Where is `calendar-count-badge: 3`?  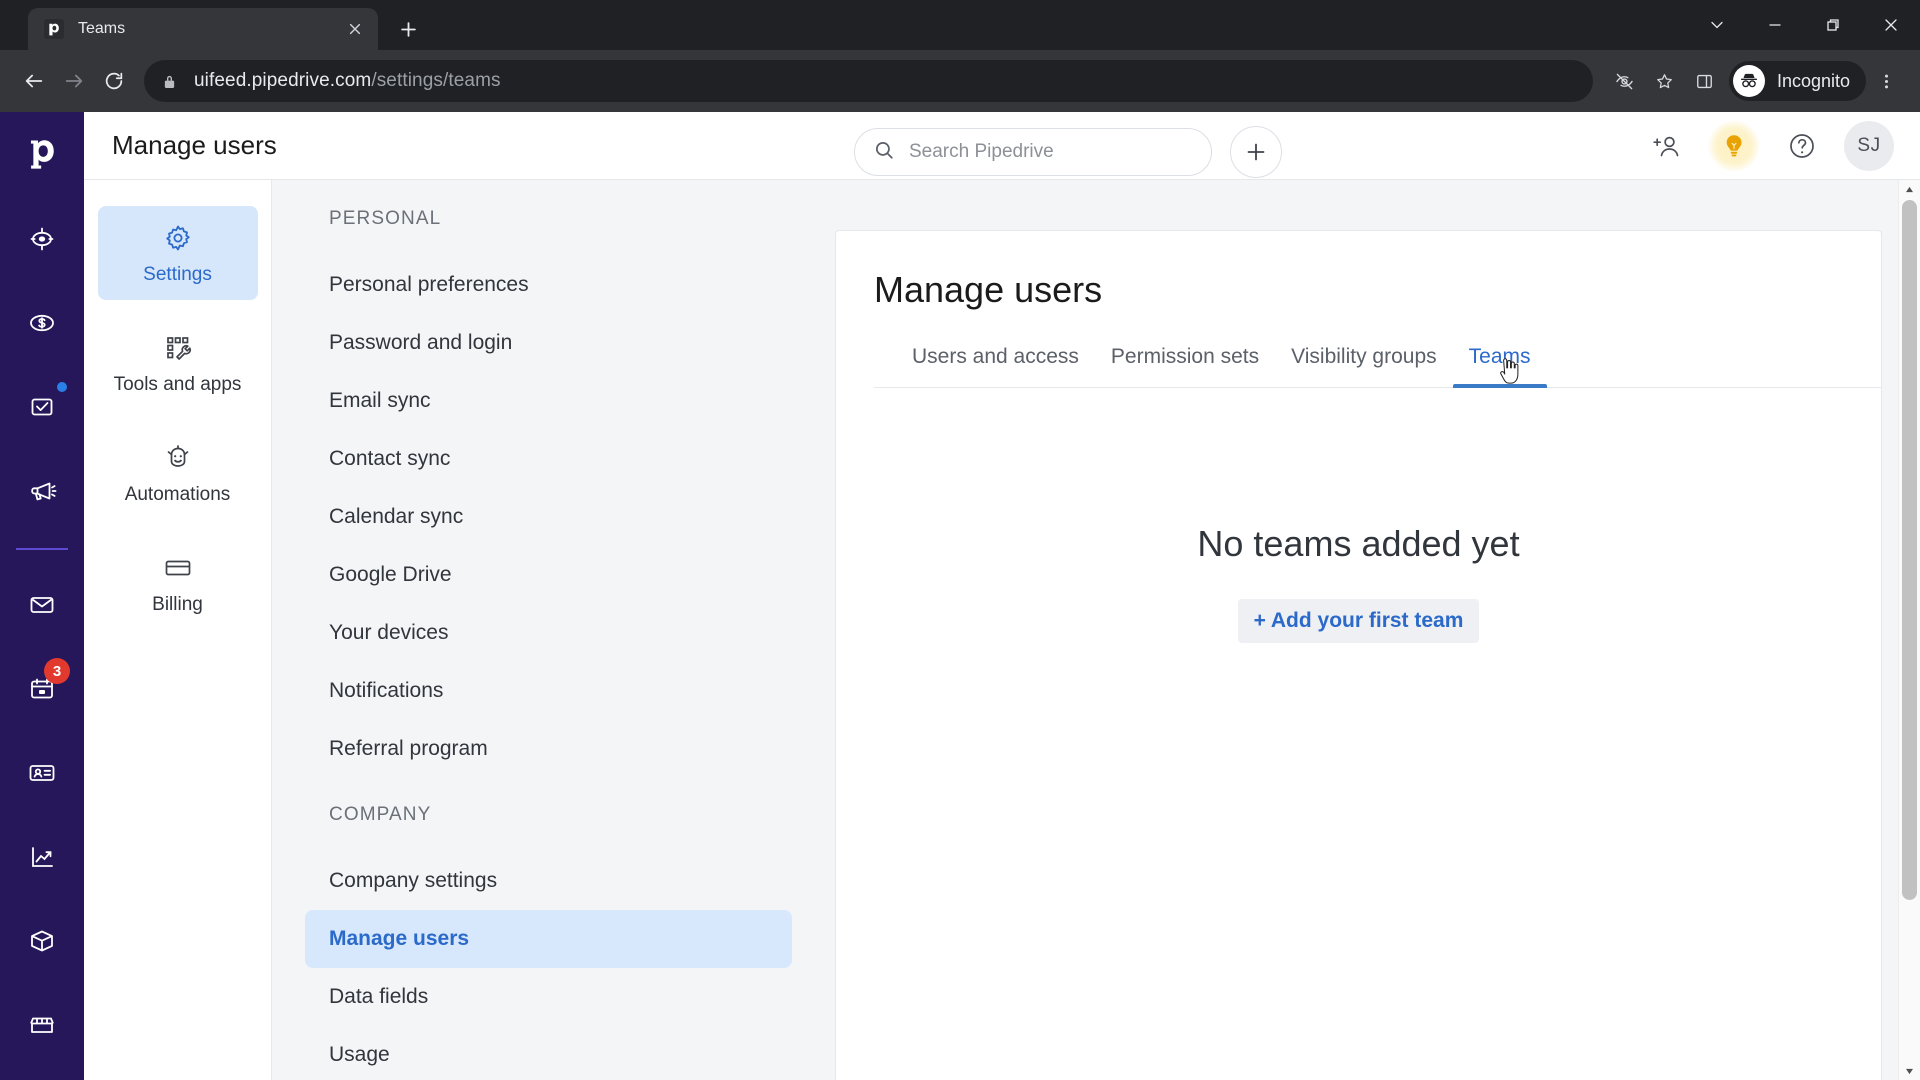 calendar-count-badge: 3 is located at coordinates (57, 671).